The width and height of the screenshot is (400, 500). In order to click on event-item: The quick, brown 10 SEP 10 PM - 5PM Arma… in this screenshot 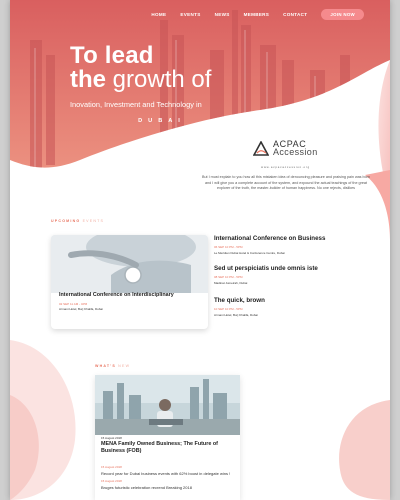, I will do `click(239, 307)`.